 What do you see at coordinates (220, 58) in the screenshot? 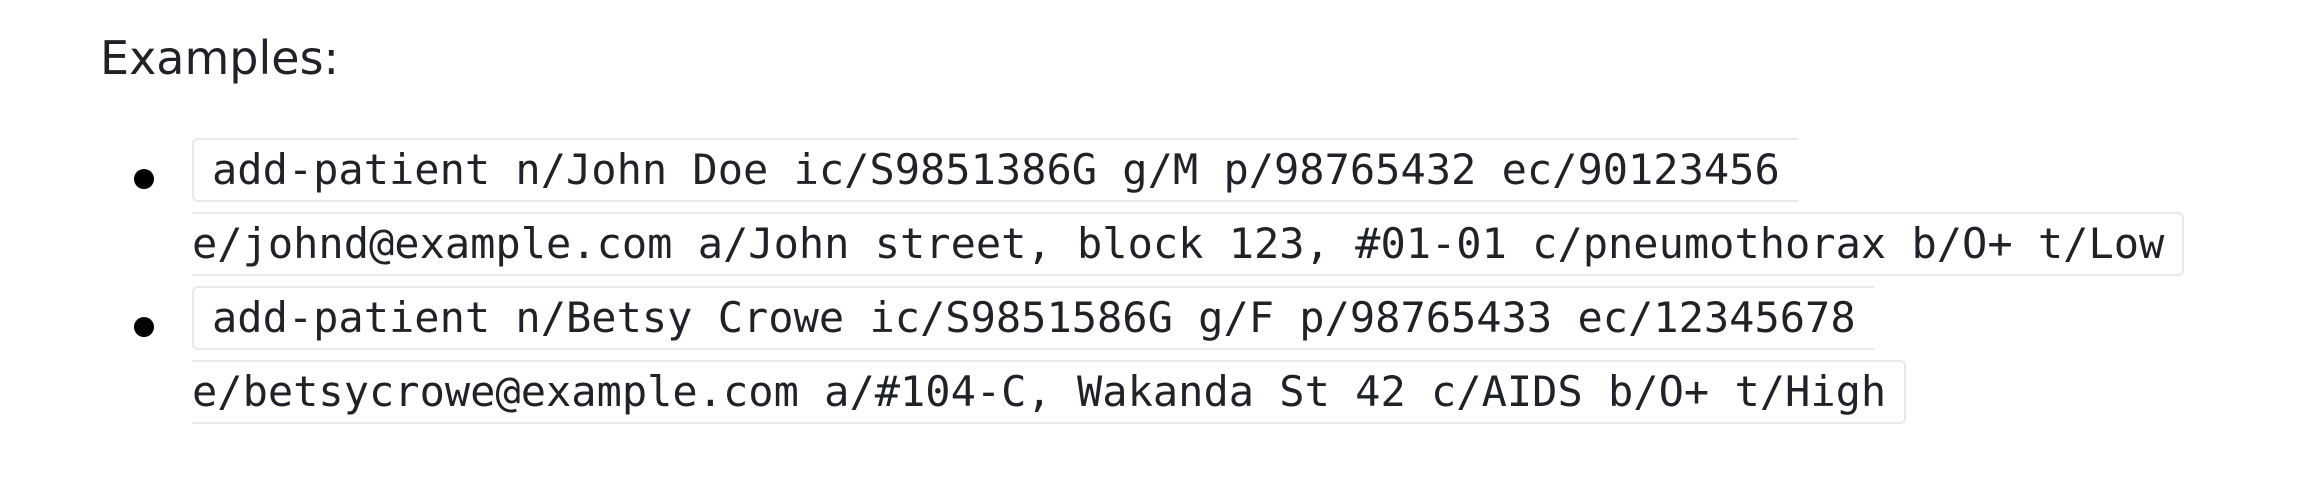
I see `examples-heading: Examples:` at bounding box center [220, 58].